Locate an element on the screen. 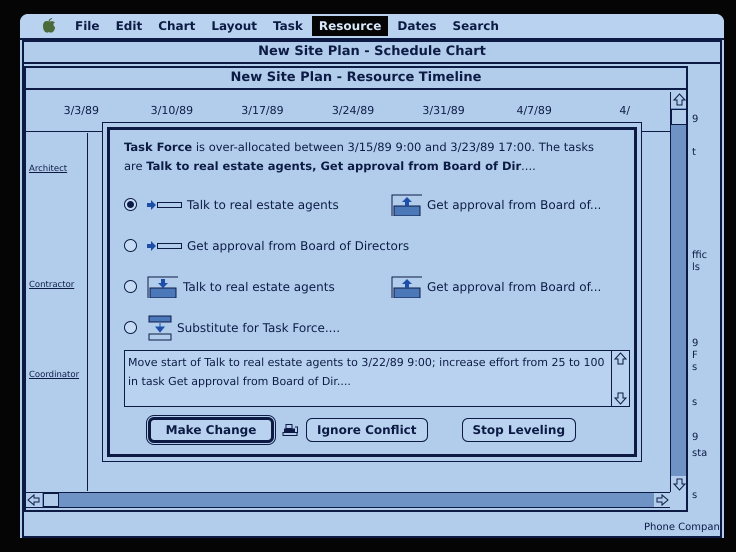 The image size is (736, 552). menu-item: Task is located at coordinates (288, 26).